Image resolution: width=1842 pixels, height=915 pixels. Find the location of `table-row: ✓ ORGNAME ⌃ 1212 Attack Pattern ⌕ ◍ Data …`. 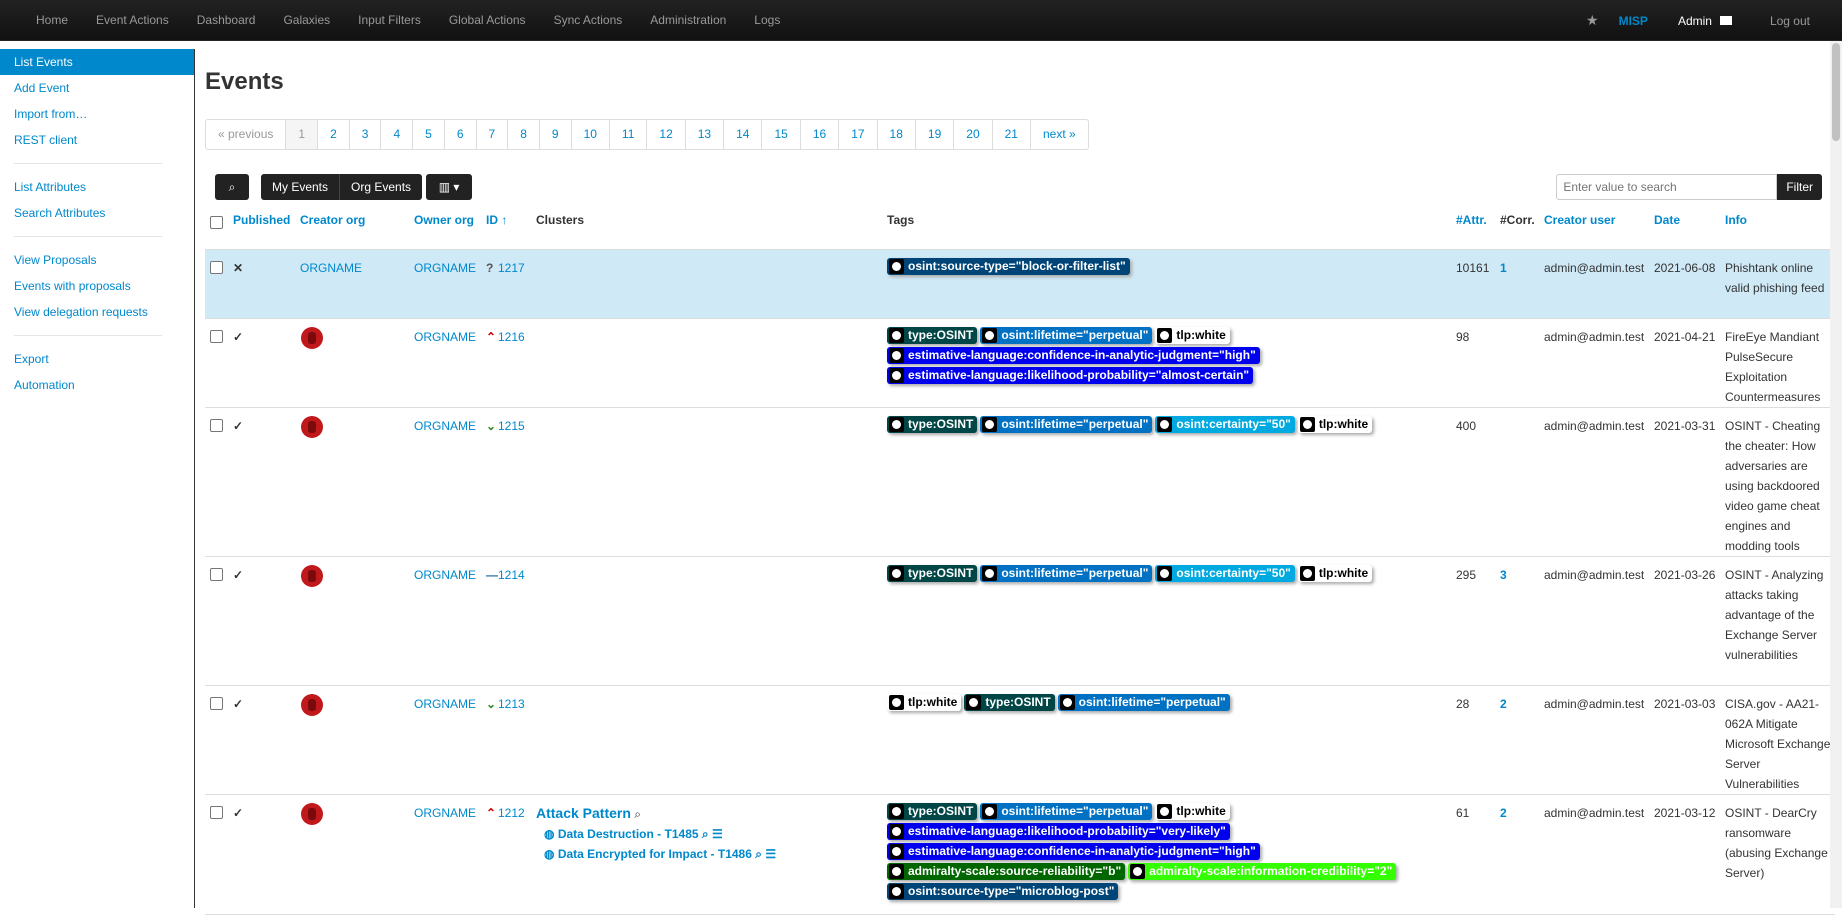

table-row: ✓ ORGNAME ⌃ 1212 Attack Pattern ⌕ ◍ Data … is located at coordinates (1020, 855).